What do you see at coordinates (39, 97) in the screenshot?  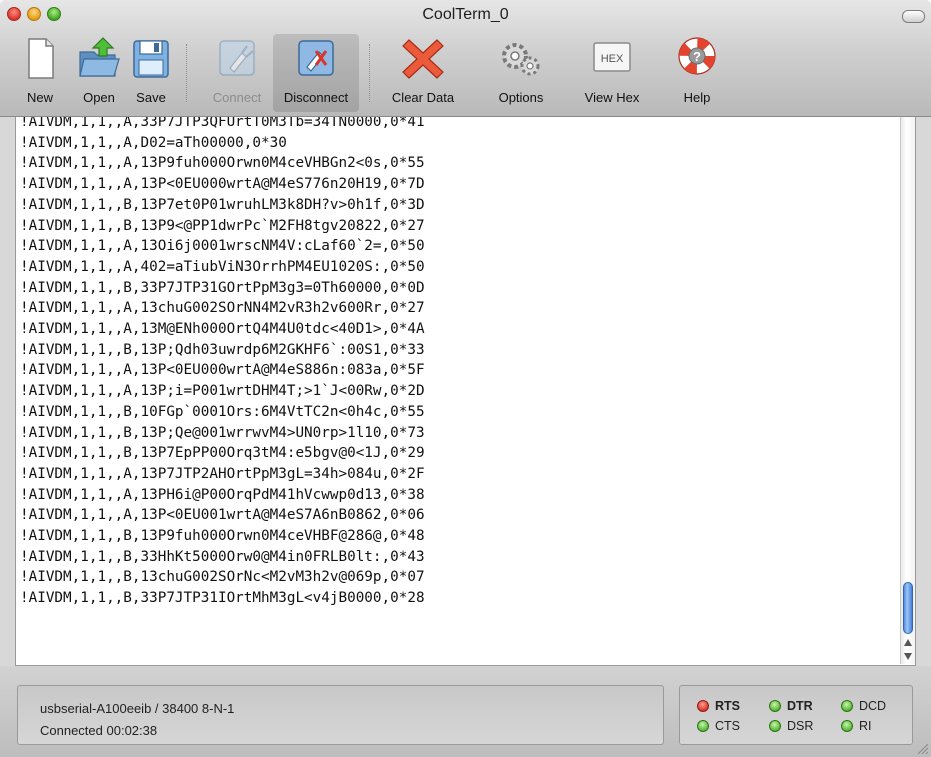 I see `new-label: New` at bounding box center [39, 97].